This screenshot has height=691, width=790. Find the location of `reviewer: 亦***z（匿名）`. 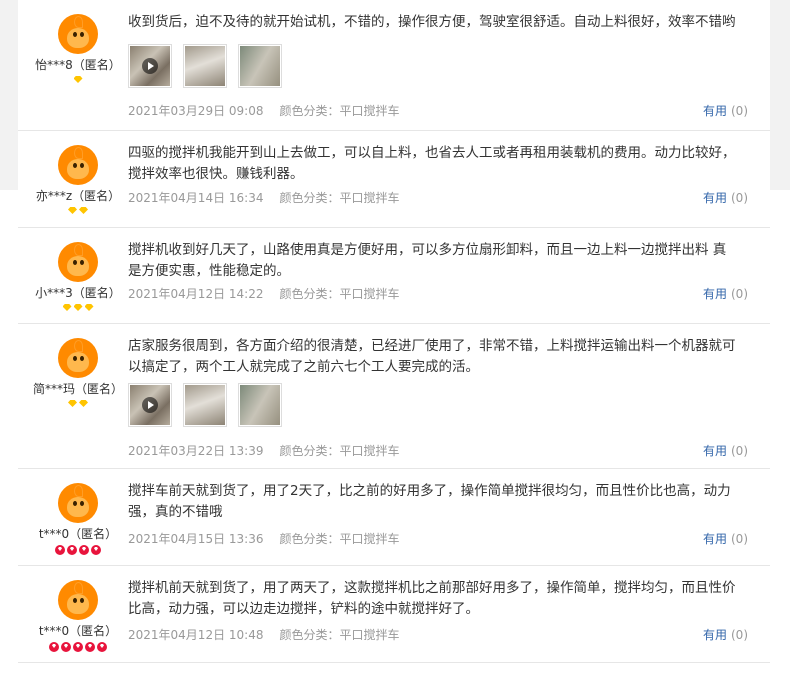

reviewer: 亦***z（匿名） is located at coordinates (78, 181).